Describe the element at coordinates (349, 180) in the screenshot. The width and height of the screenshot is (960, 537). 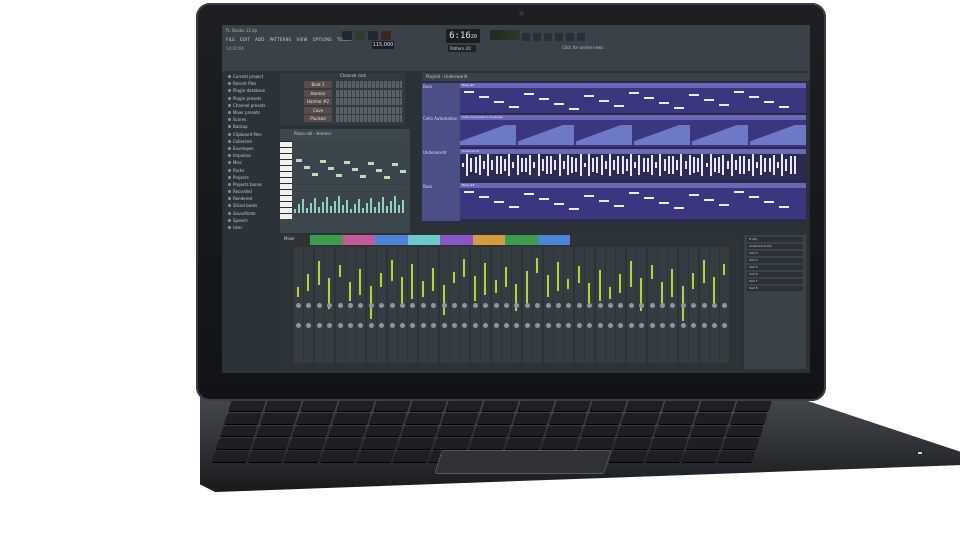
I see `note-grid` at that location.